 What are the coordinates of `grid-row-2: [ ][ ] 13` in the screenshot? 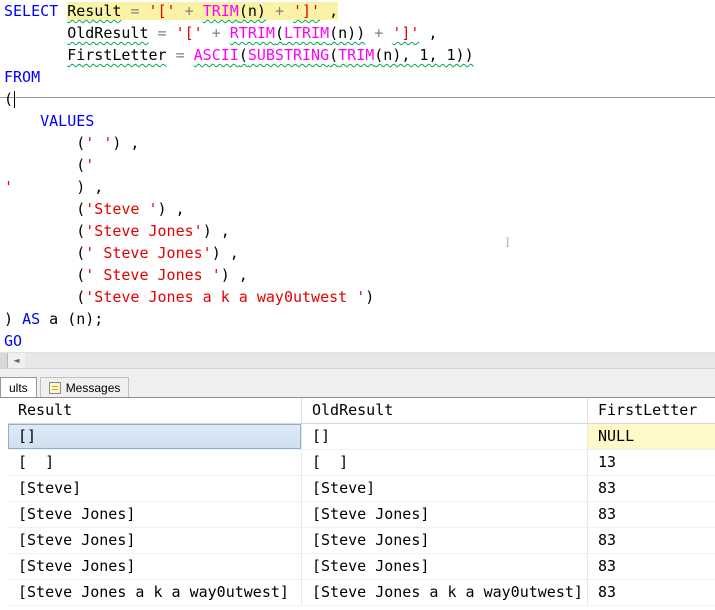 It's located at (361, 463).